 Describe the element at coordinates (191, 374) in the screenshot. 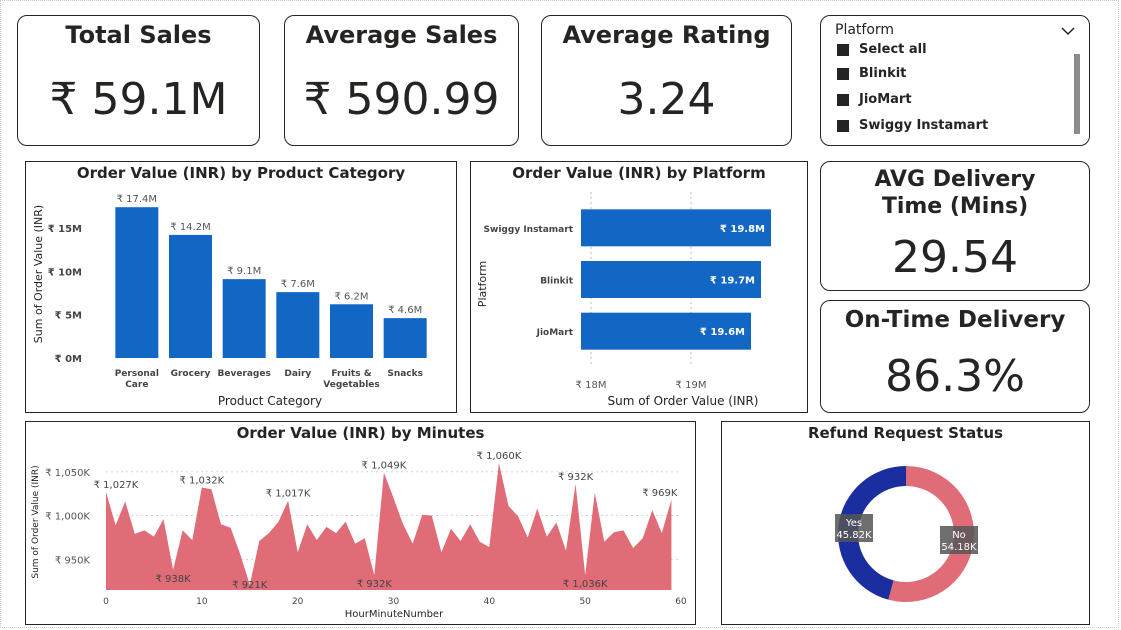

I see `x-tick-label: Grocery` at that location.